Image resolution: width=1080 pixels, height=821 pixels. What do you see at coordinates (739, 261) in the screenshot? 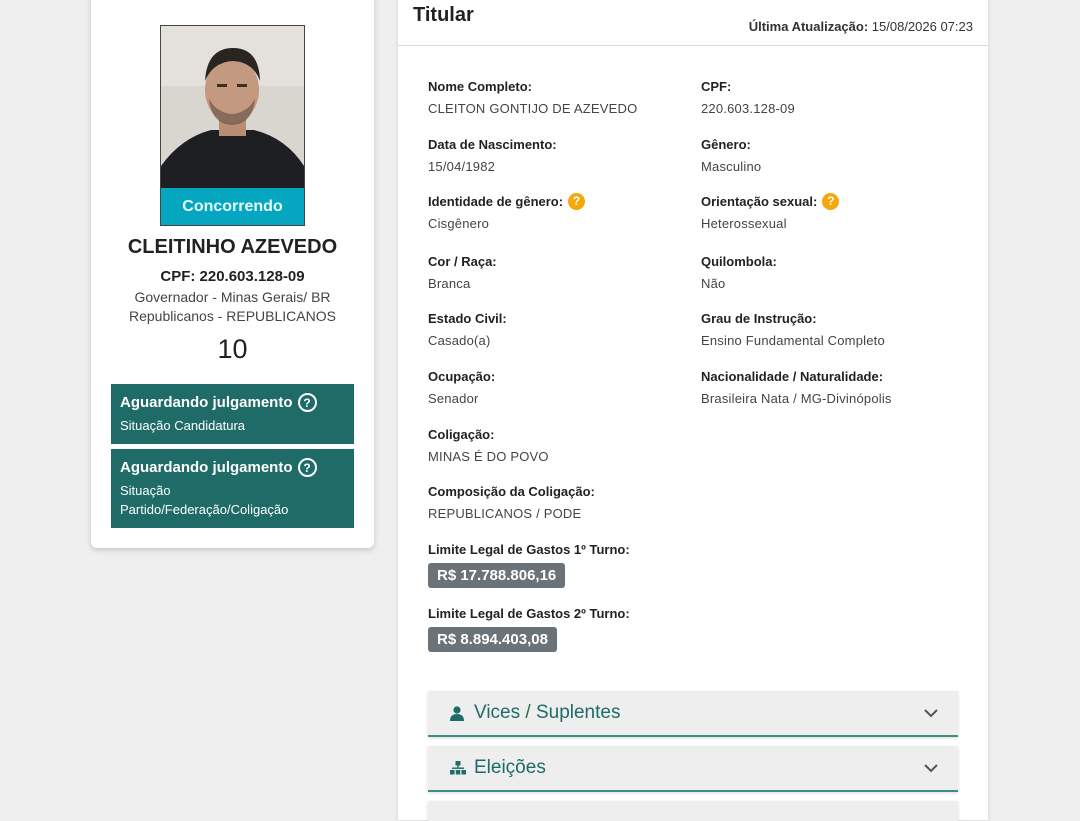
I see `field-label: Quilombola:` at bounding box center [739, 261].